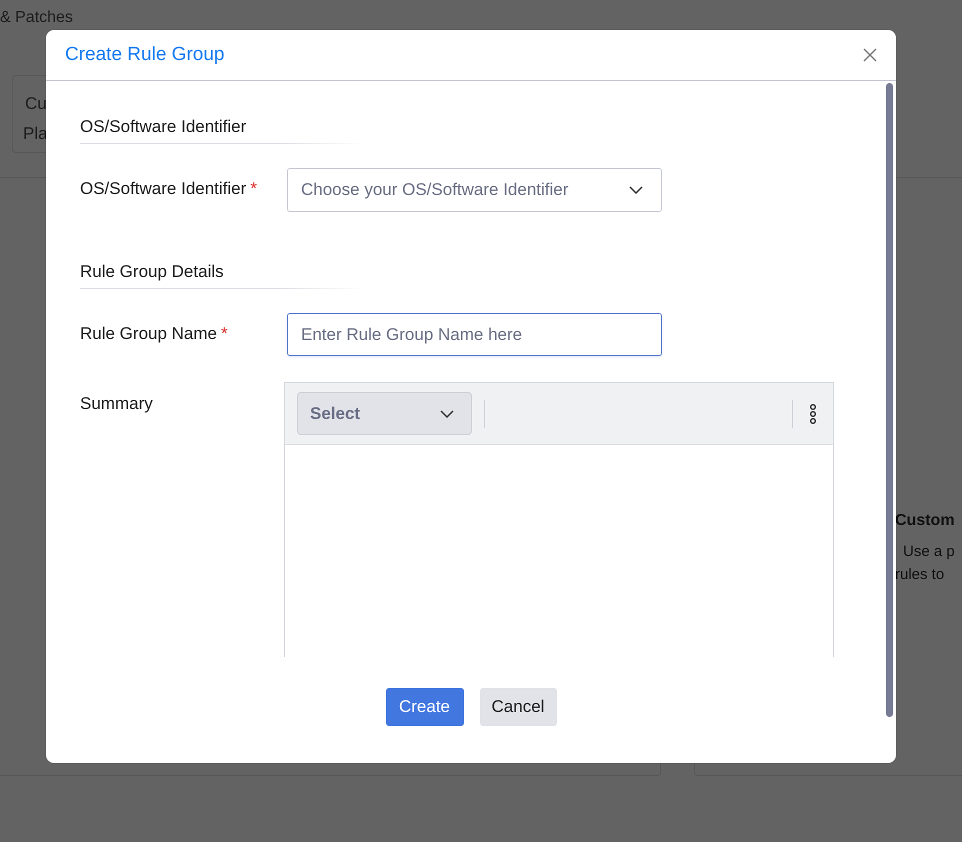  Describe the element at coordinates (222, 275) in the screenshot. I see `section-heading: Rule Group Details` at that location.